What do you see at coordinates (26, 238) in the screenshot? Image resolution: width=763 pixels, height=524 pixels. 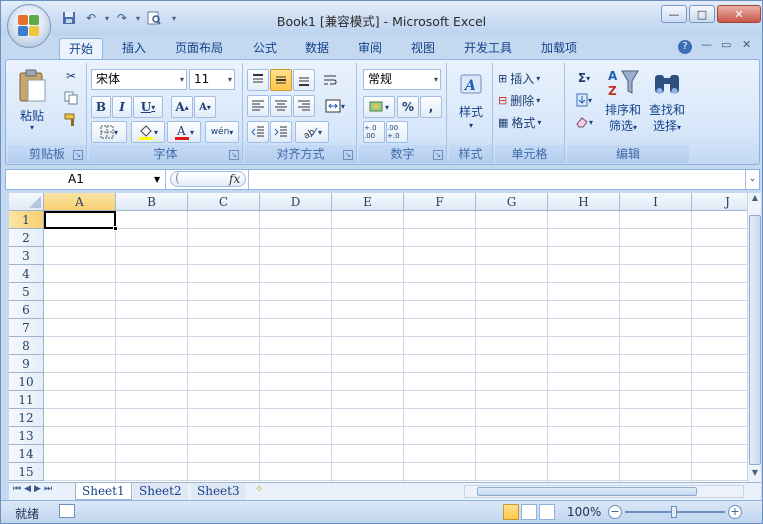 I see `row-header-2: 2` at bounding box center [26, 238].